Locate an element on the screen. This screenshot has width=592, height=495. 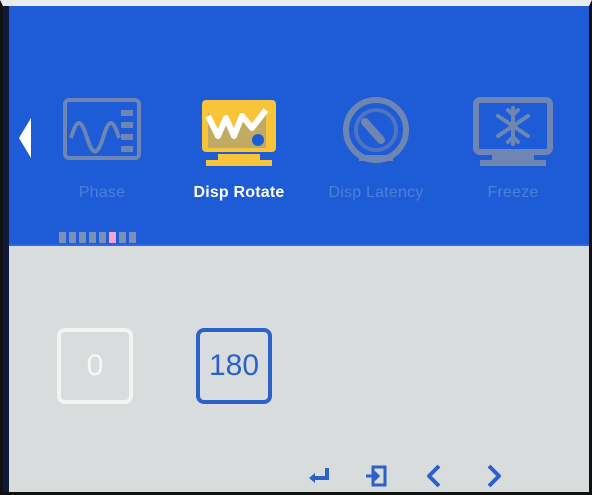
menu-item-phase: Phase is located at coordinates (102, 154).